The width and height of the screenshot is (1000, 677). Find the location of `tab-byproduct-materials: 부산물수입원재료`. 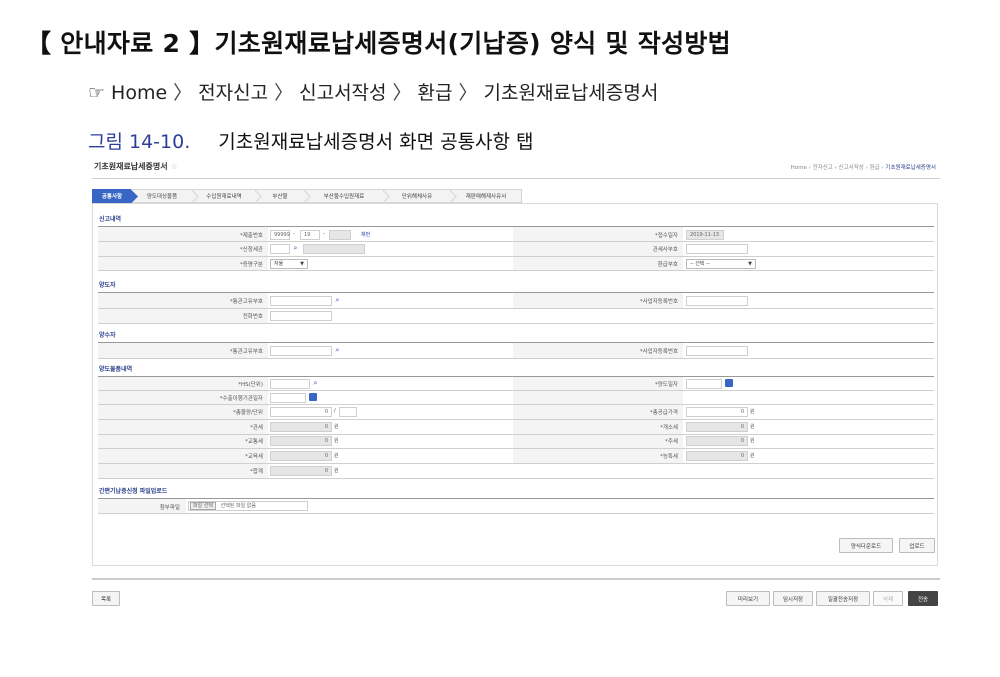

tab-byproduct-materials: 부산물수입원재료 is located at coordinates (347, 196).